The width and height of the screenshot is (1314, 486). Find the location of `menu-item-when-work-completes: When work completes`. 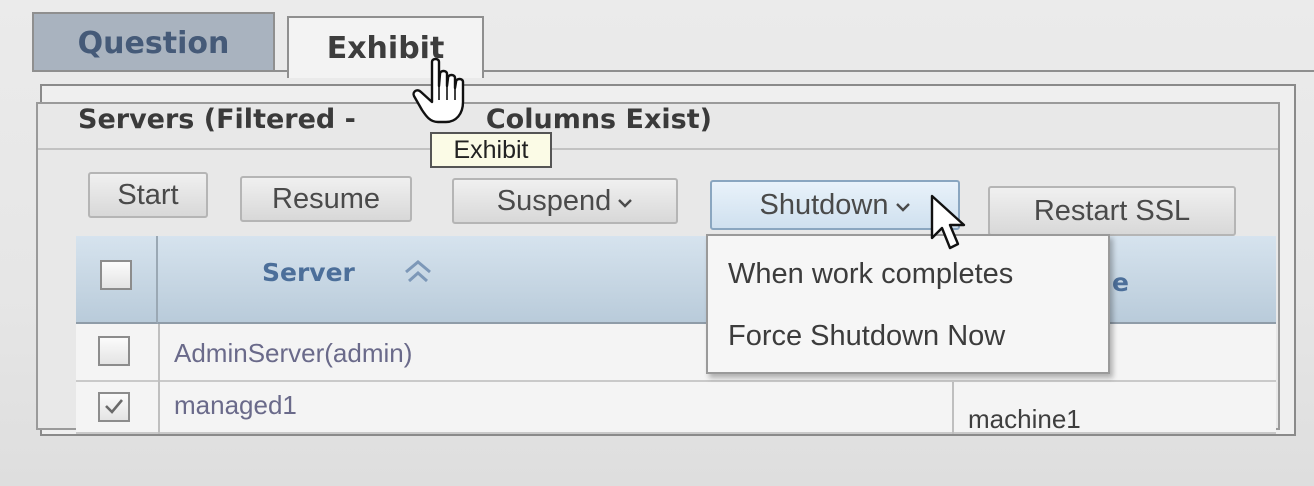

menu-item-when-work-completes: When work completes is located at coordinates (870, 274).